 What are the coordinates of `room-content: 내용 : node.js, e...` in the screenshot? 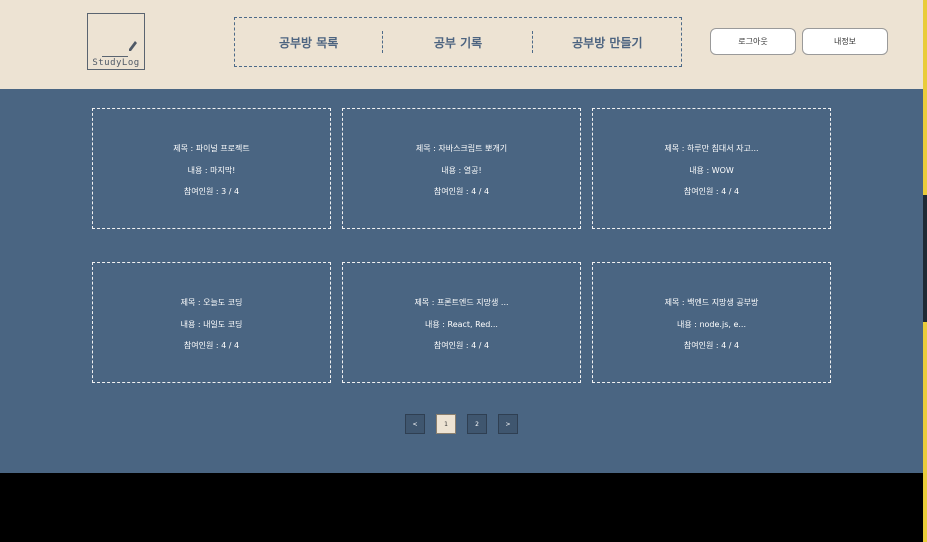 It's located at (711, 324).